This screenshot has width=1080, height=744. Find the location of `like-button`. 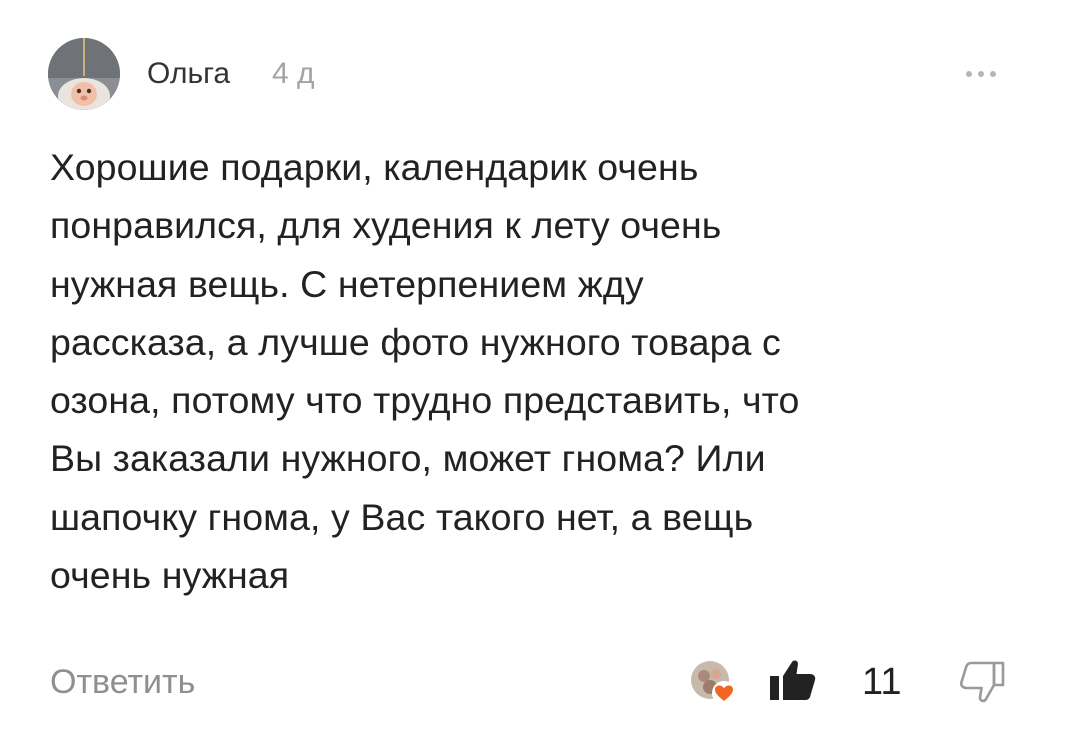

like-button is located at coordinates (793, 680).